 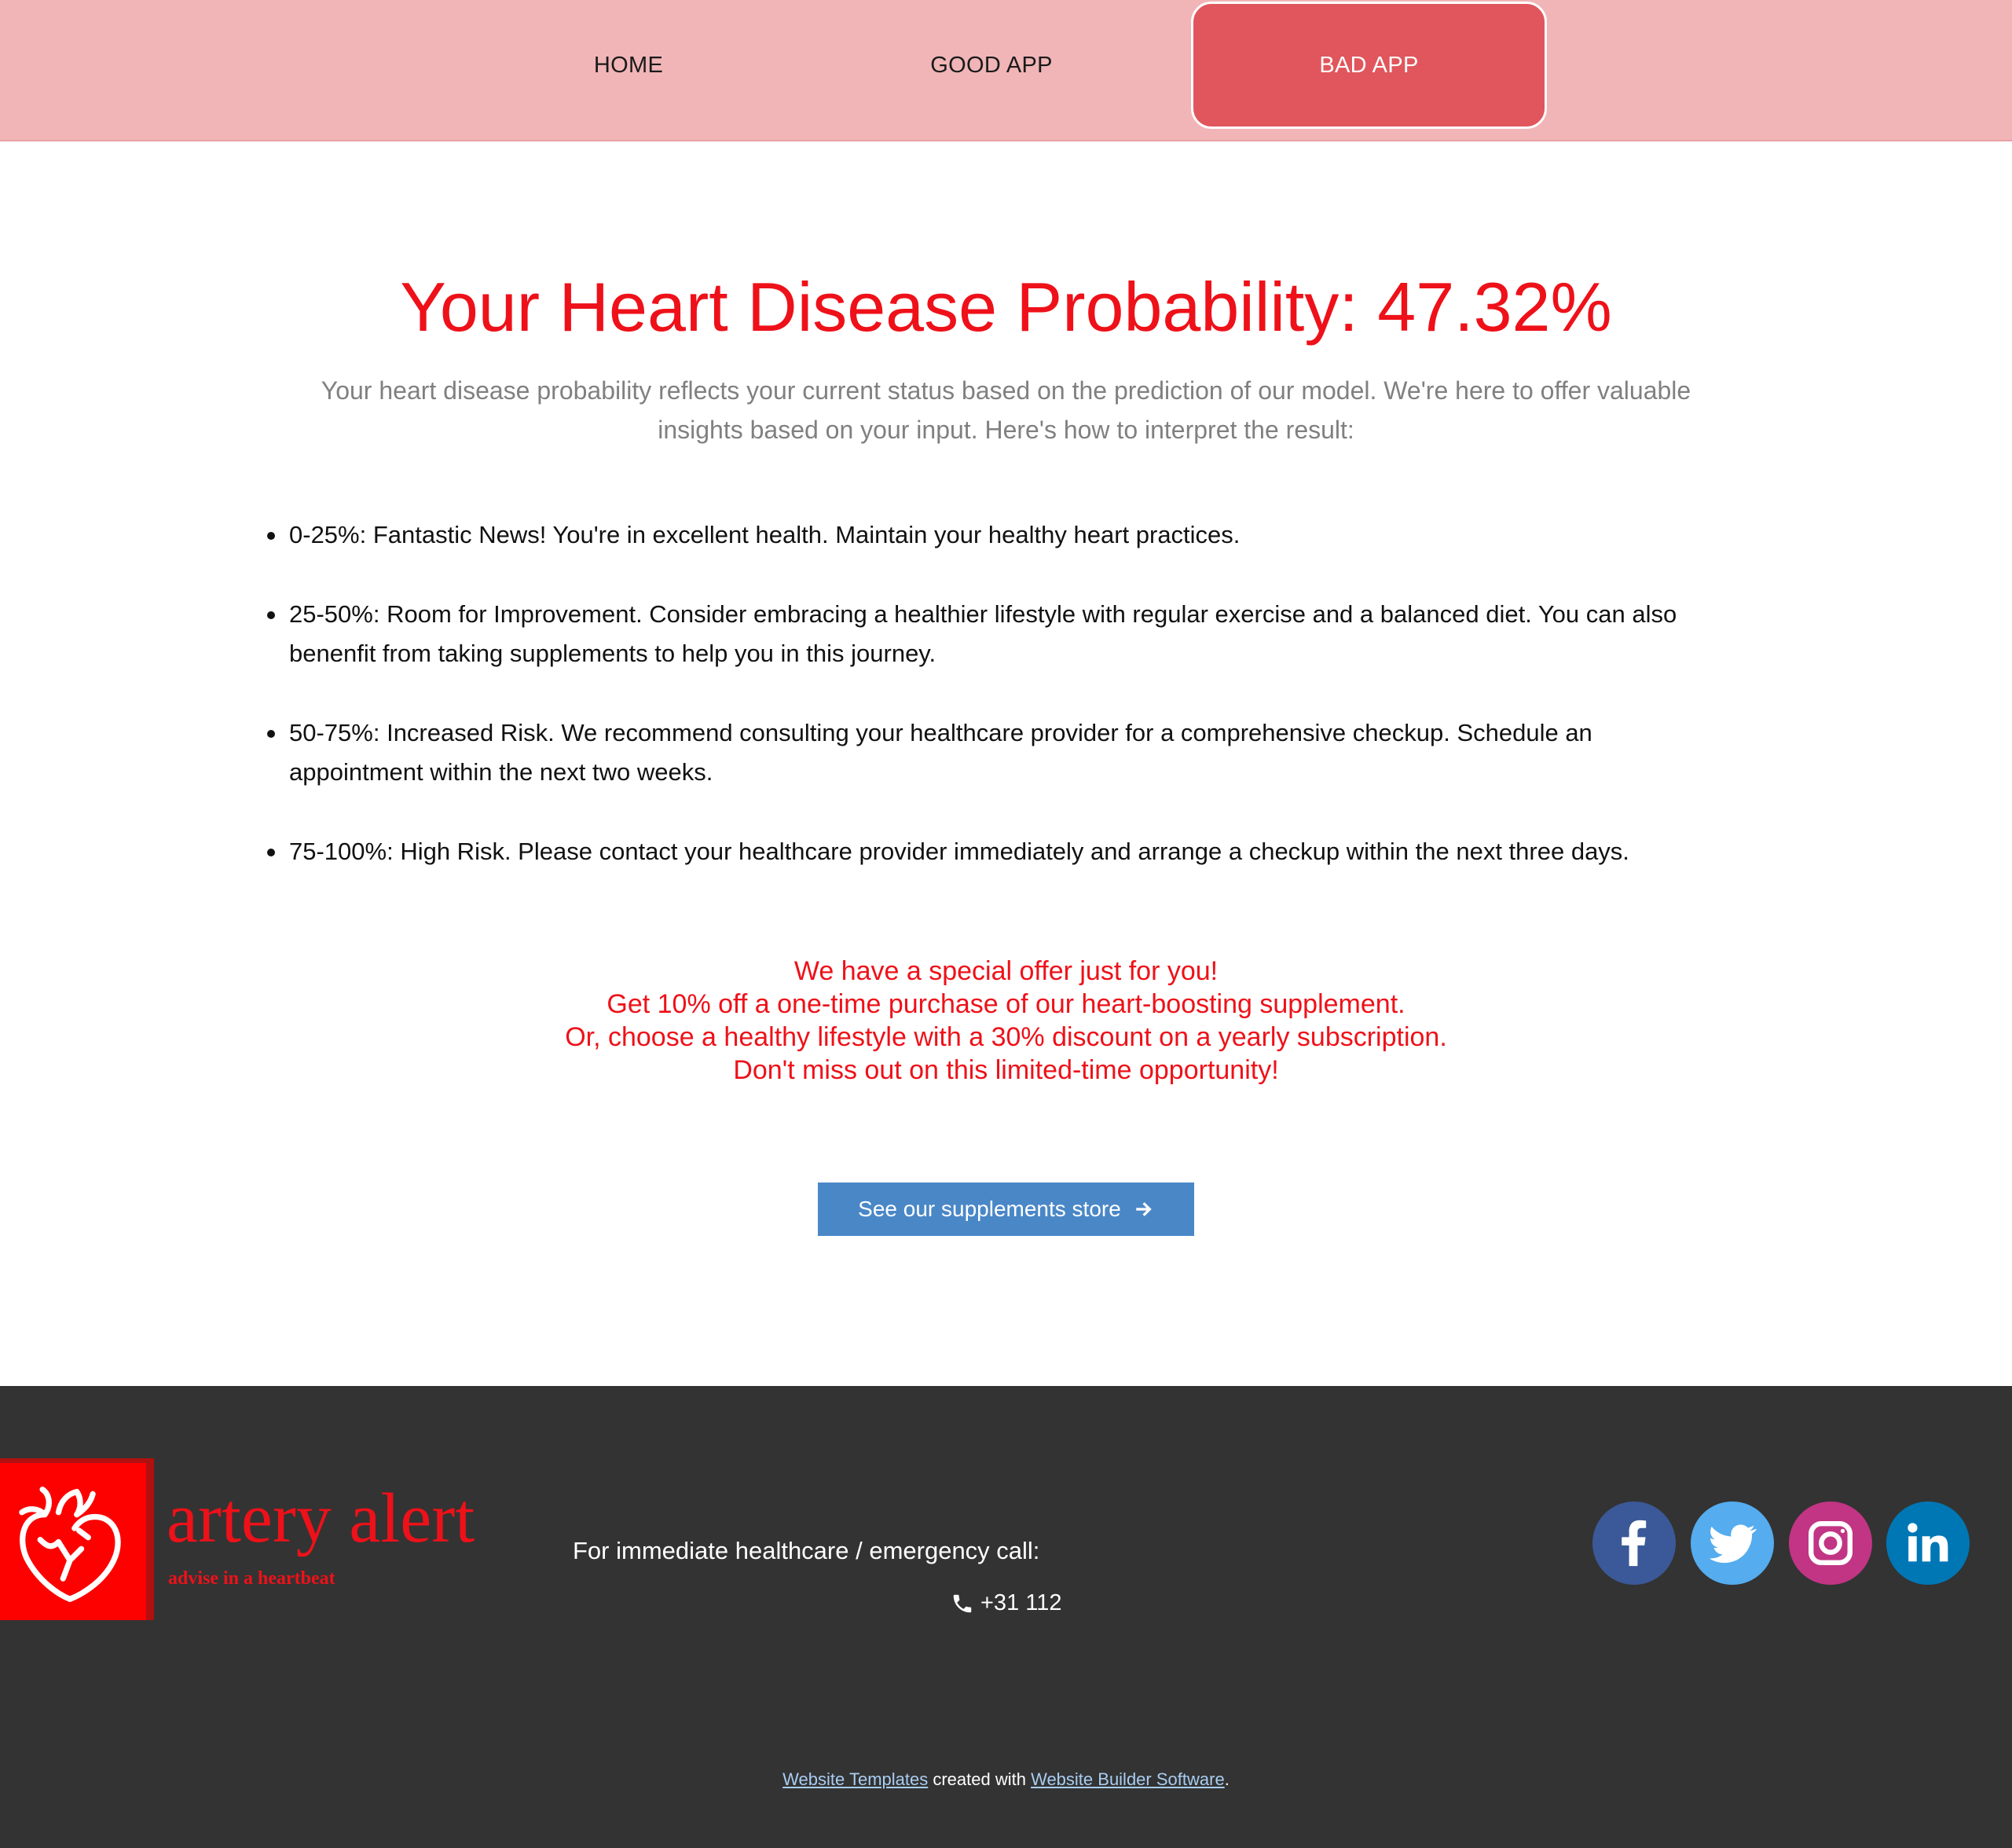 I want to click on probability-title: Your Heart Disease Probability: 47.32%, so click(x=1006, y=307).